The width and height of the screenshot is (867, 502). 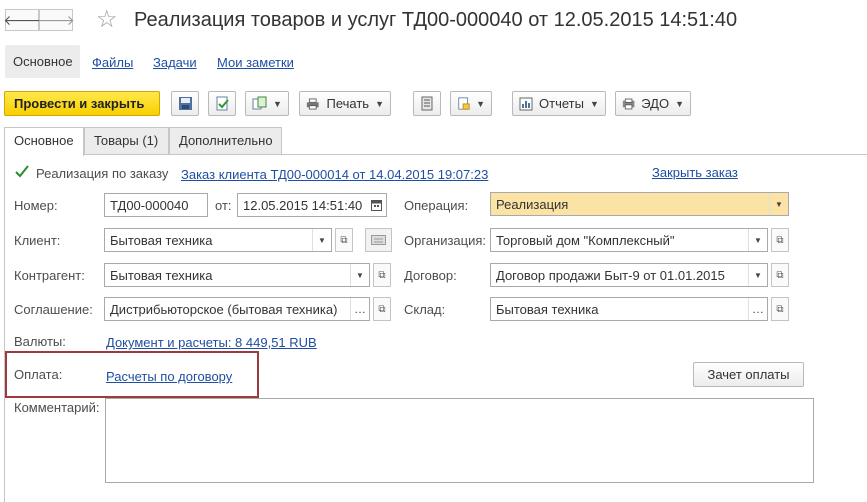 I want to click on organization-field: Торговый дом "Комплексный" ▼, so click(x=629, y=240).